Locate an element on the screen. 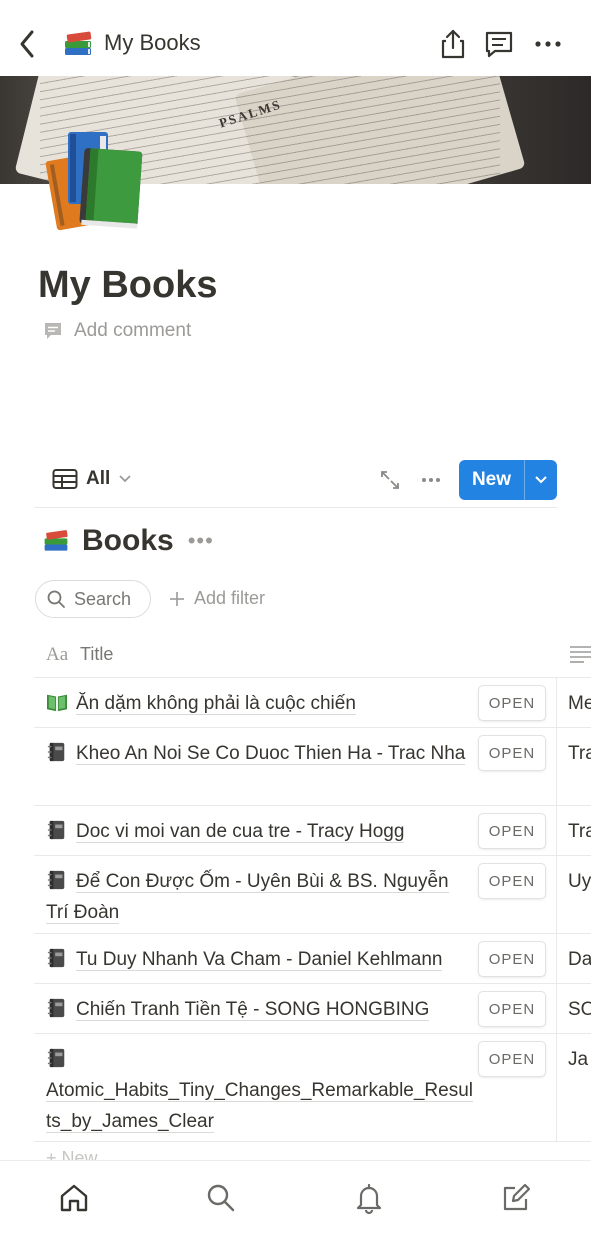 This screenshot has width=591, height=1240. table-row: Ăn dặm không phải là cuộc chiến OPEN Me is located at coordinates (312, 703).